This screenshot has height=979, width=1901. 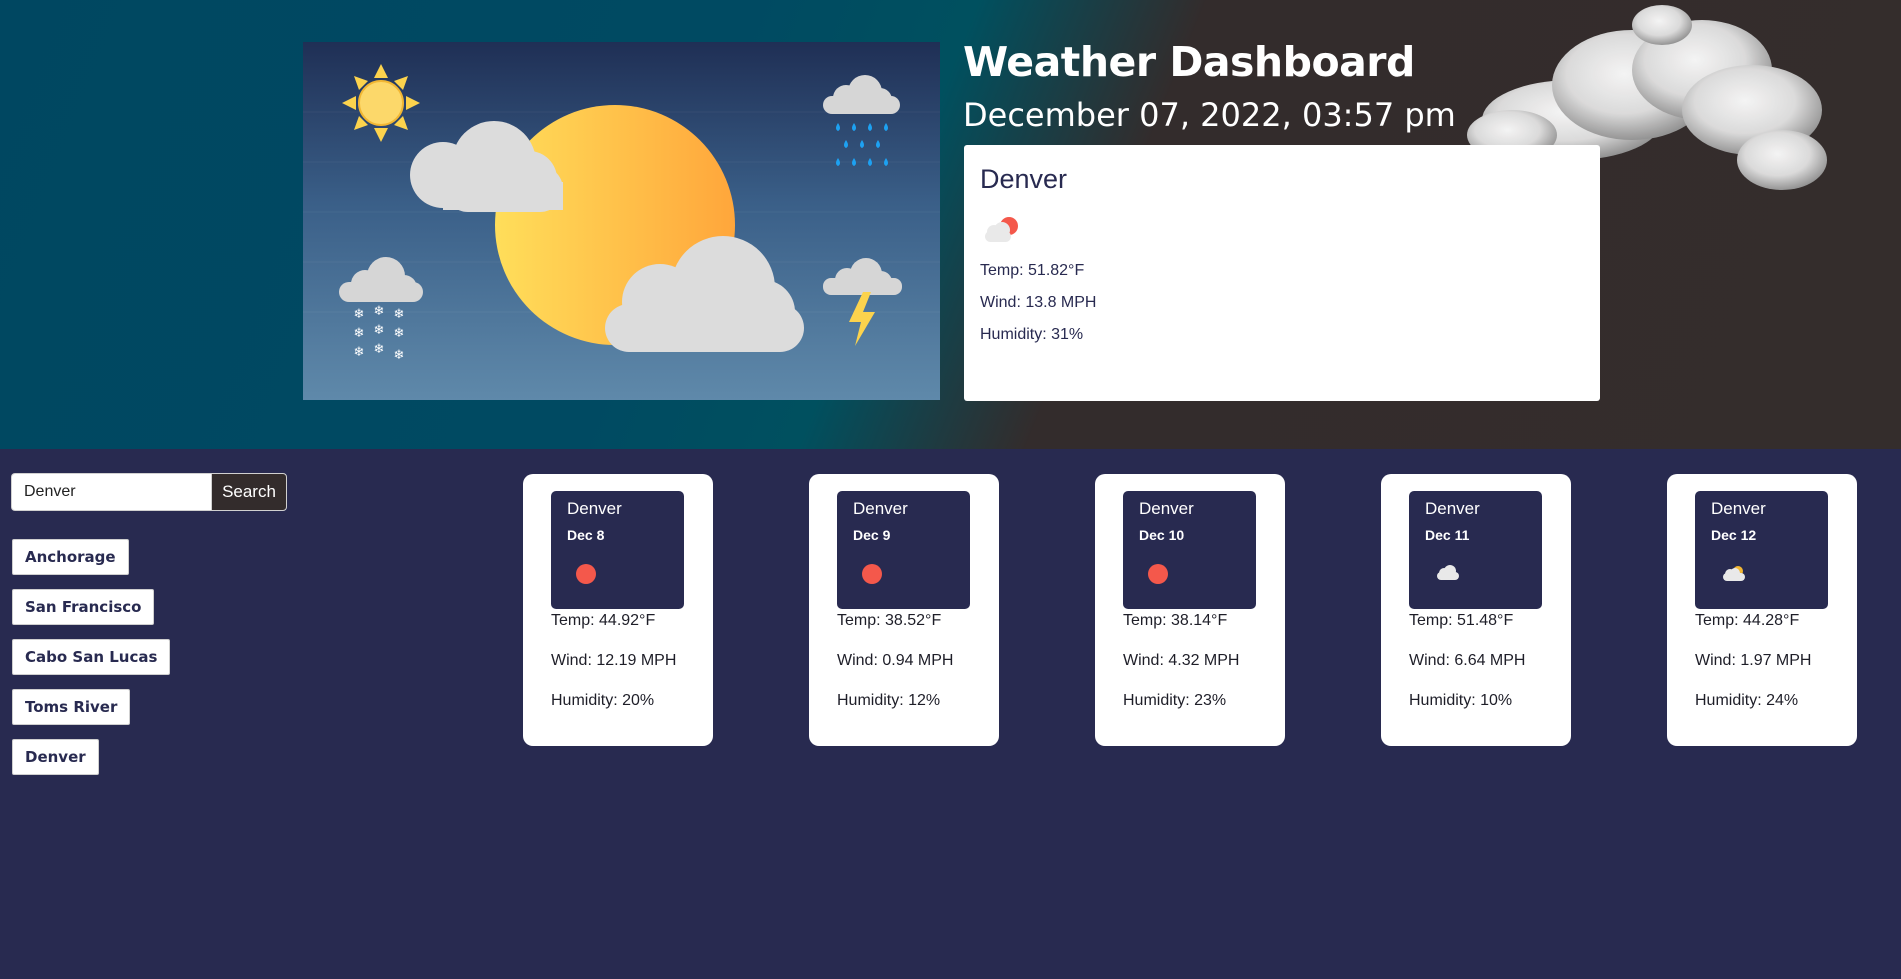 What do you see at coordinates (1209, 115) in the screenshot?
I see `current-datetime: December 07, 2022, 03:57 pm` at bounding box center [1209, 115].